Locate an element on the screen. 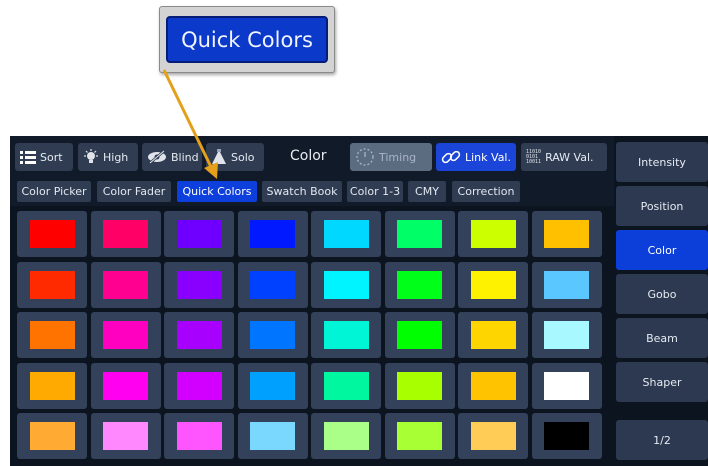 This screenshot has width=708, height=466. binary-icon: 11010 0101 10011 is located at coordinates (534, 156).